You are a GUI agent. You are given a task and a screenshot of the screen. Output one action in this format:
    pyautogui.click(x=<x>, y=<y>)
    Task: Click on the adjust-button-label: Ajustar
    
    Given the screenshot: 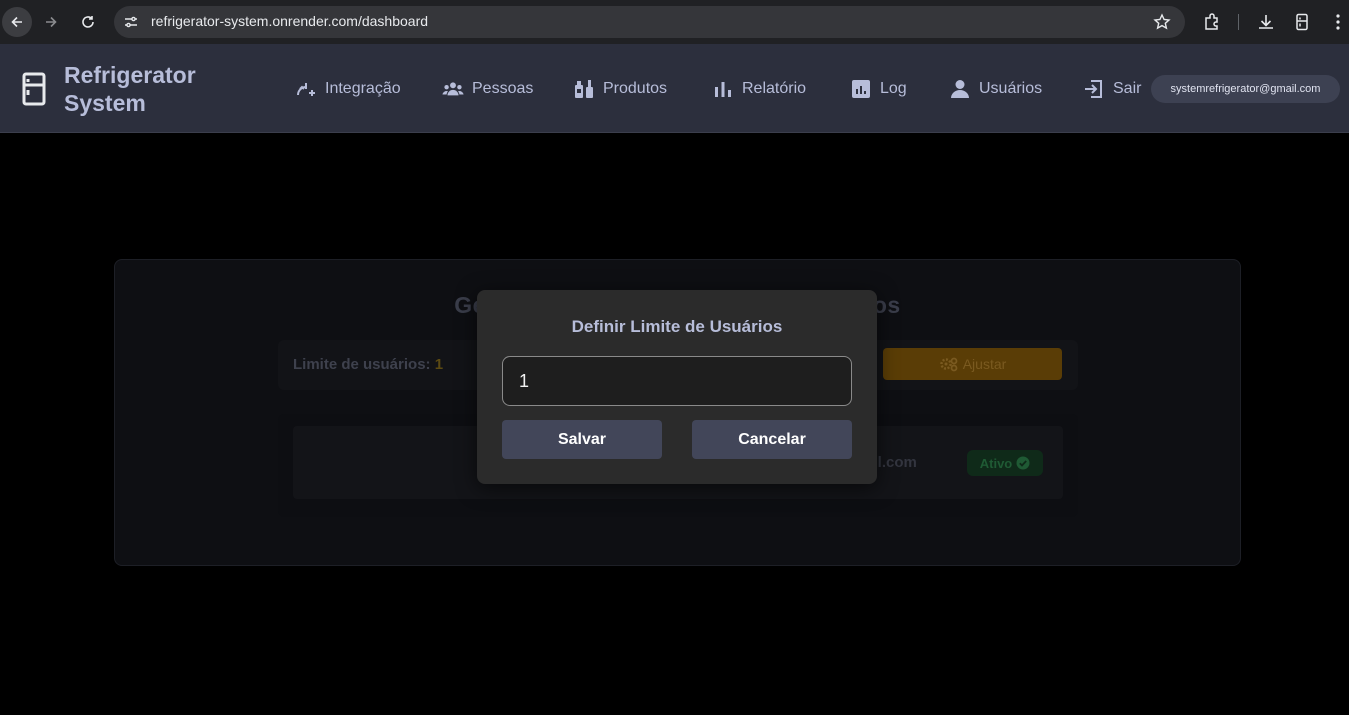 What is the action you would take?
    pyautogui.click(x=984, y=364)
    